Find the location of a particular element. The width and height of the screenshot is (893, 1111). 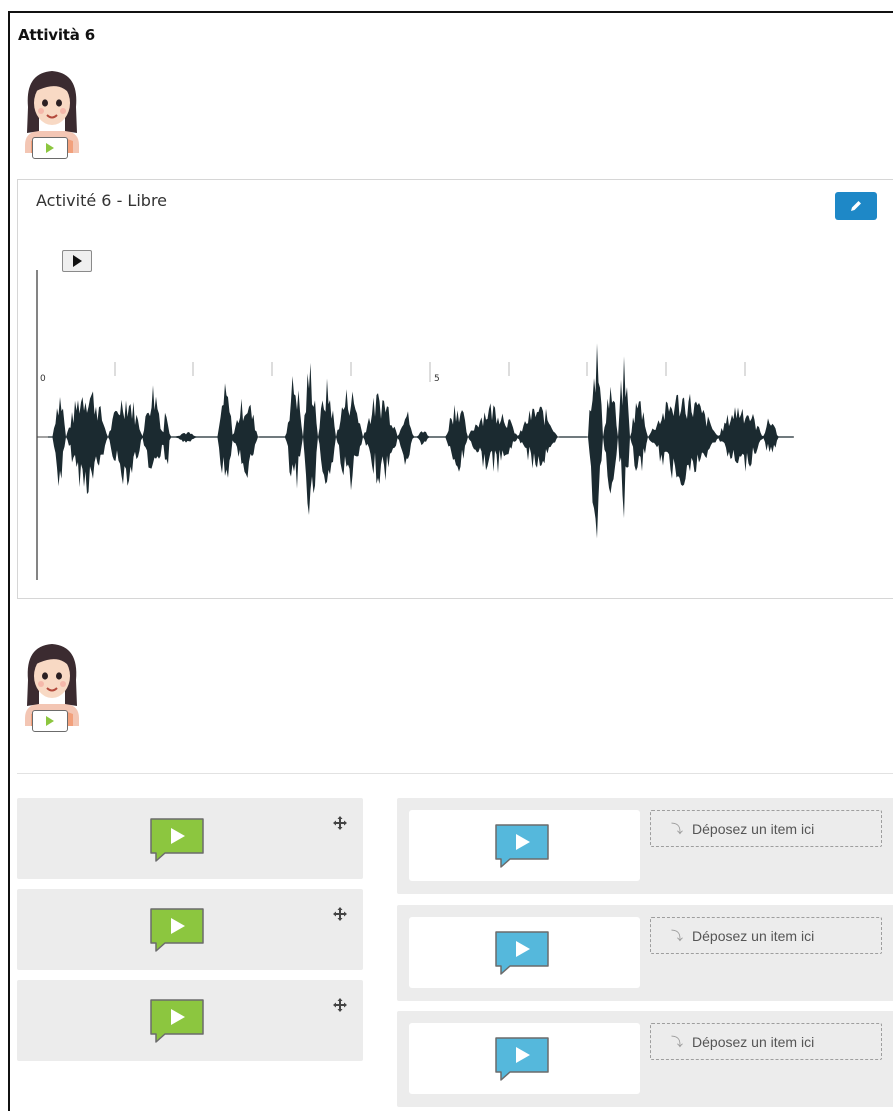

edit-button is located at coordinates (856, 206).